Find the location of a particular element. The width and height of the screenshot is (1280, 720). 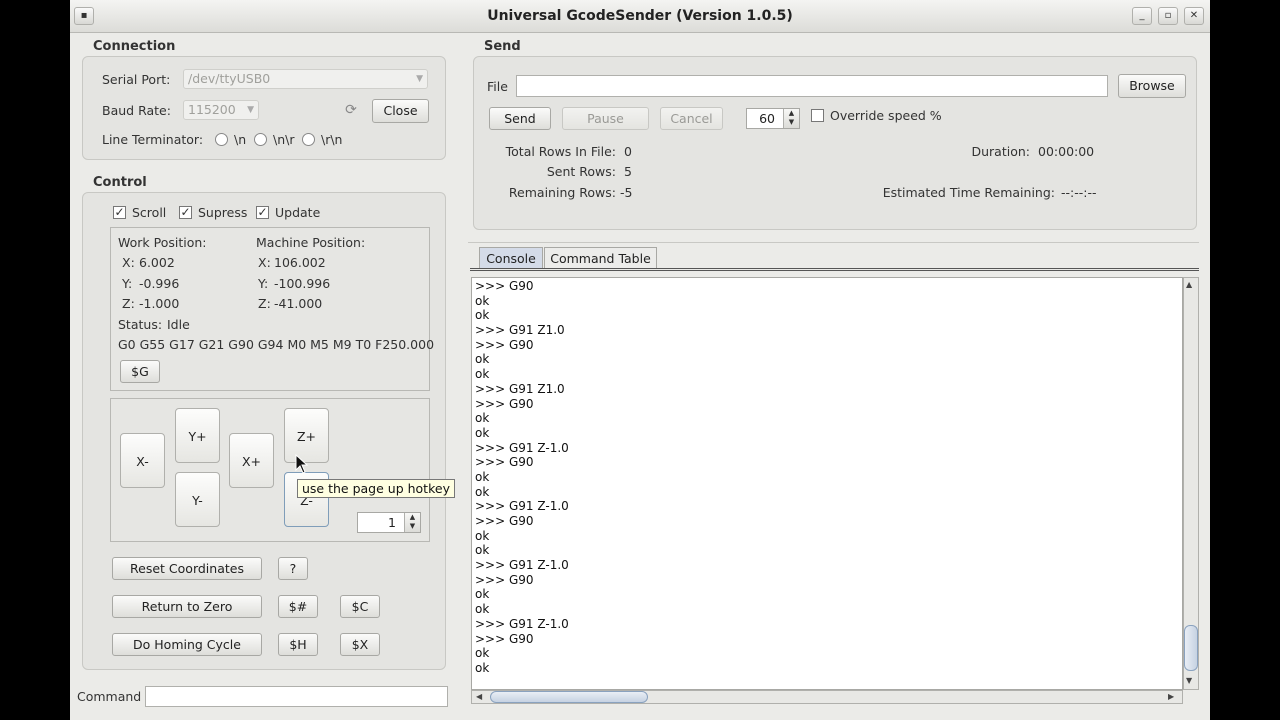

baud-rate-select: 115200 ▼ is located at coordinates (221, 110).